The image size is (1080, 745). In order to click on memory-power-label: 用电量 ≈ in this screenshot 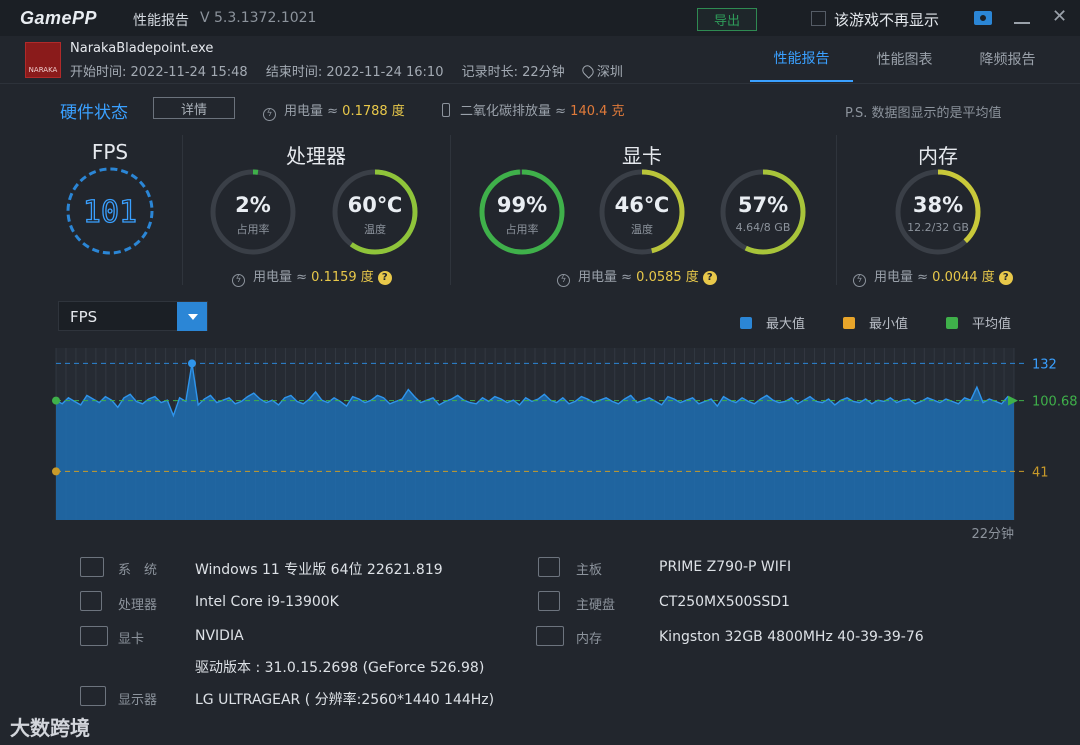, I will do `click(903, 277)`.